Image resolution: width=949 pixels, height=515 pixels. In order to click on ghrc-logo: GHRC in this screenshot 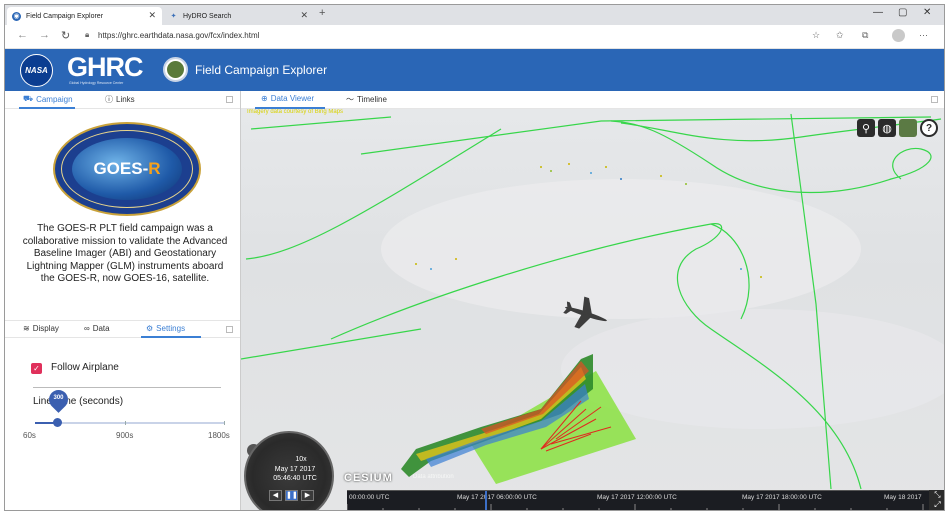, I will do `click(105, 67)`.